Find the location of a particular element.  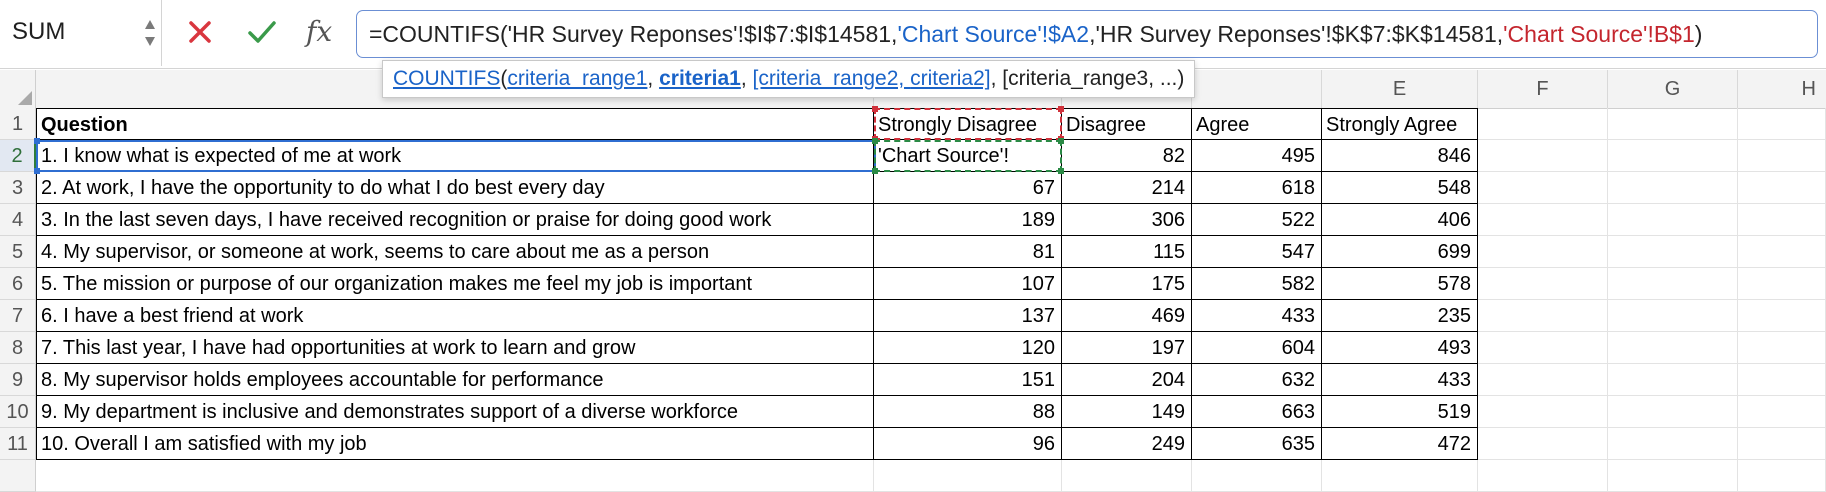

table-cell: 604 is located at coordinates (1257, 348).